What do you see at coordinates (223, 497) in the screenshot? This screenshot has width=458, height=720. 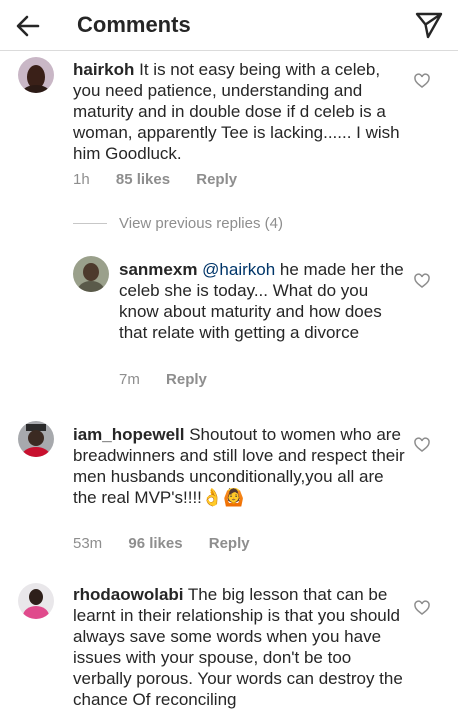 I see `comment-emojis: 👌🙆` at bounding box center [223, 497].